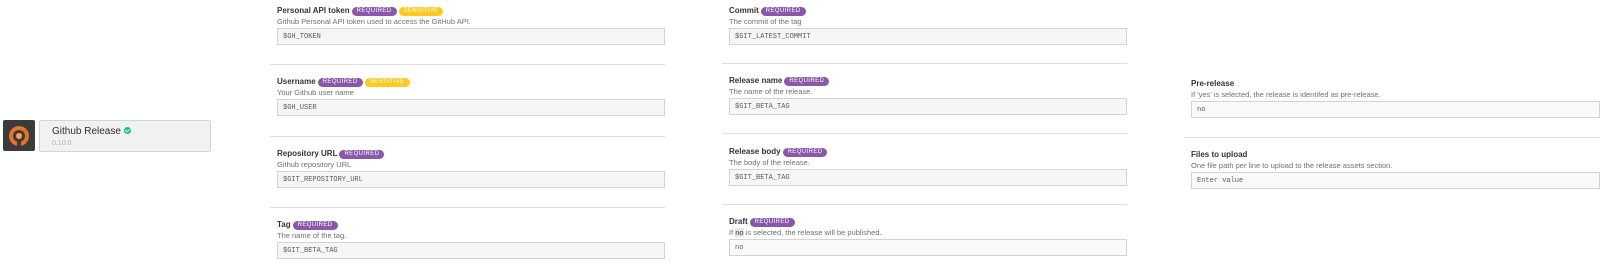 The width and height of the screenshot is (1600, 278). I want to click on field-label: Commit REQUIRED, so click(767, 10).